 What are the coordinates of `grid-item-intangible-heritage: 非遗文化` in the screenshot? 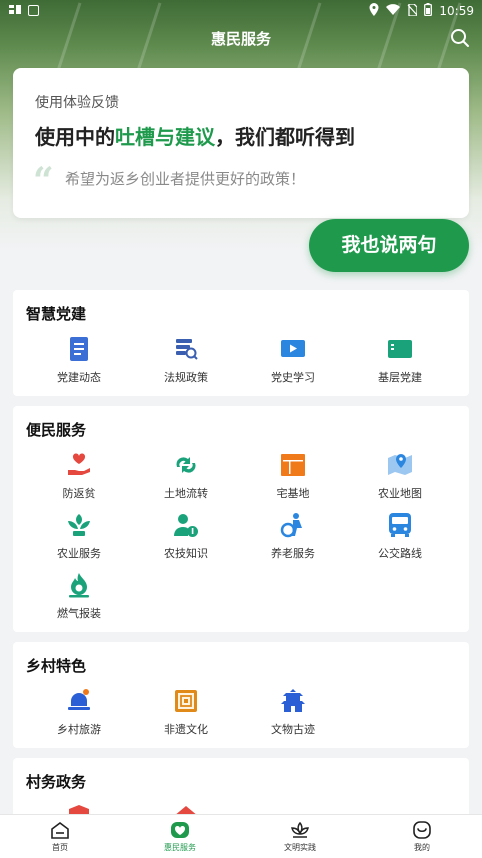 It's located at (186, 712).